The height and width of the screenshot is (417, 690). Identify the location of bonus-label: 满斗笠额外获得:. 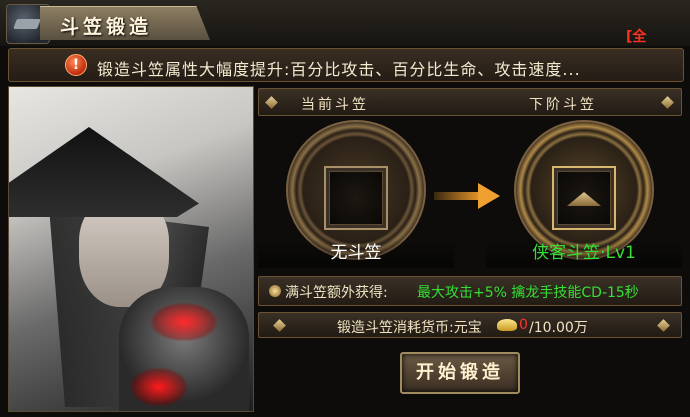
(336, 293).